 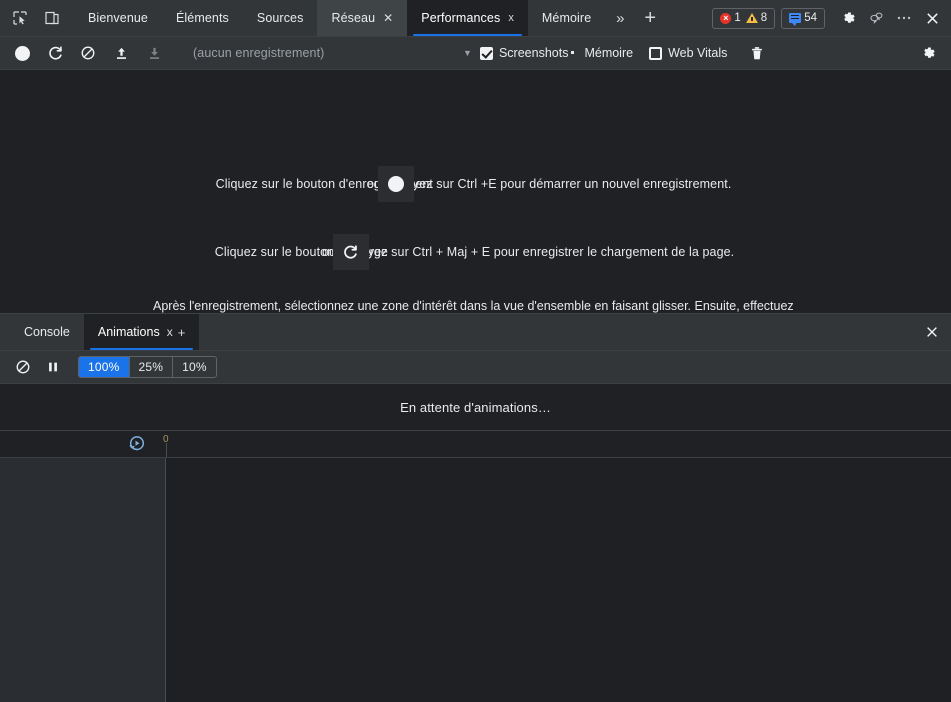 I want to click on web-vitals-checkbox: Web Vitals, so click(x=688, y=53).